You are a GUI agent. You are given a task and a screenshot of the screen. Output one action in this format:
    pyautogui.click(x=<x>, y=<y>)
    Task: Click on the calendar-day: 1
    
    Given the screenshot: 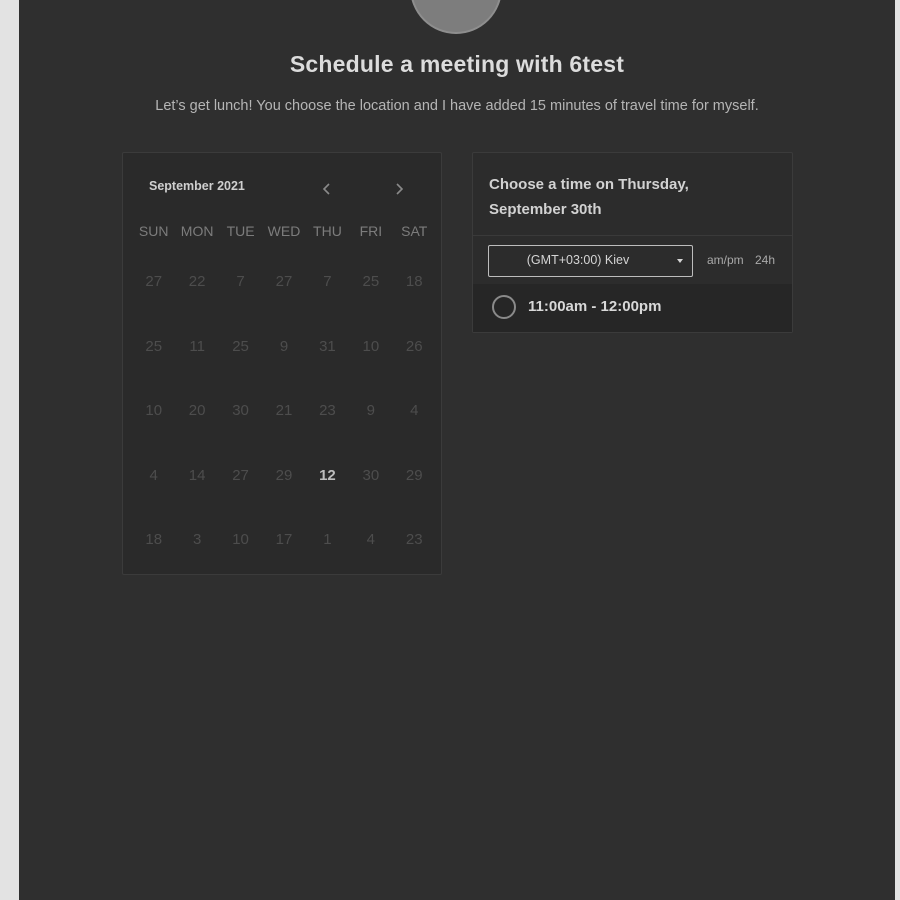 What is the action you would take?
    pyautogui.click(x=327, y=539)
    